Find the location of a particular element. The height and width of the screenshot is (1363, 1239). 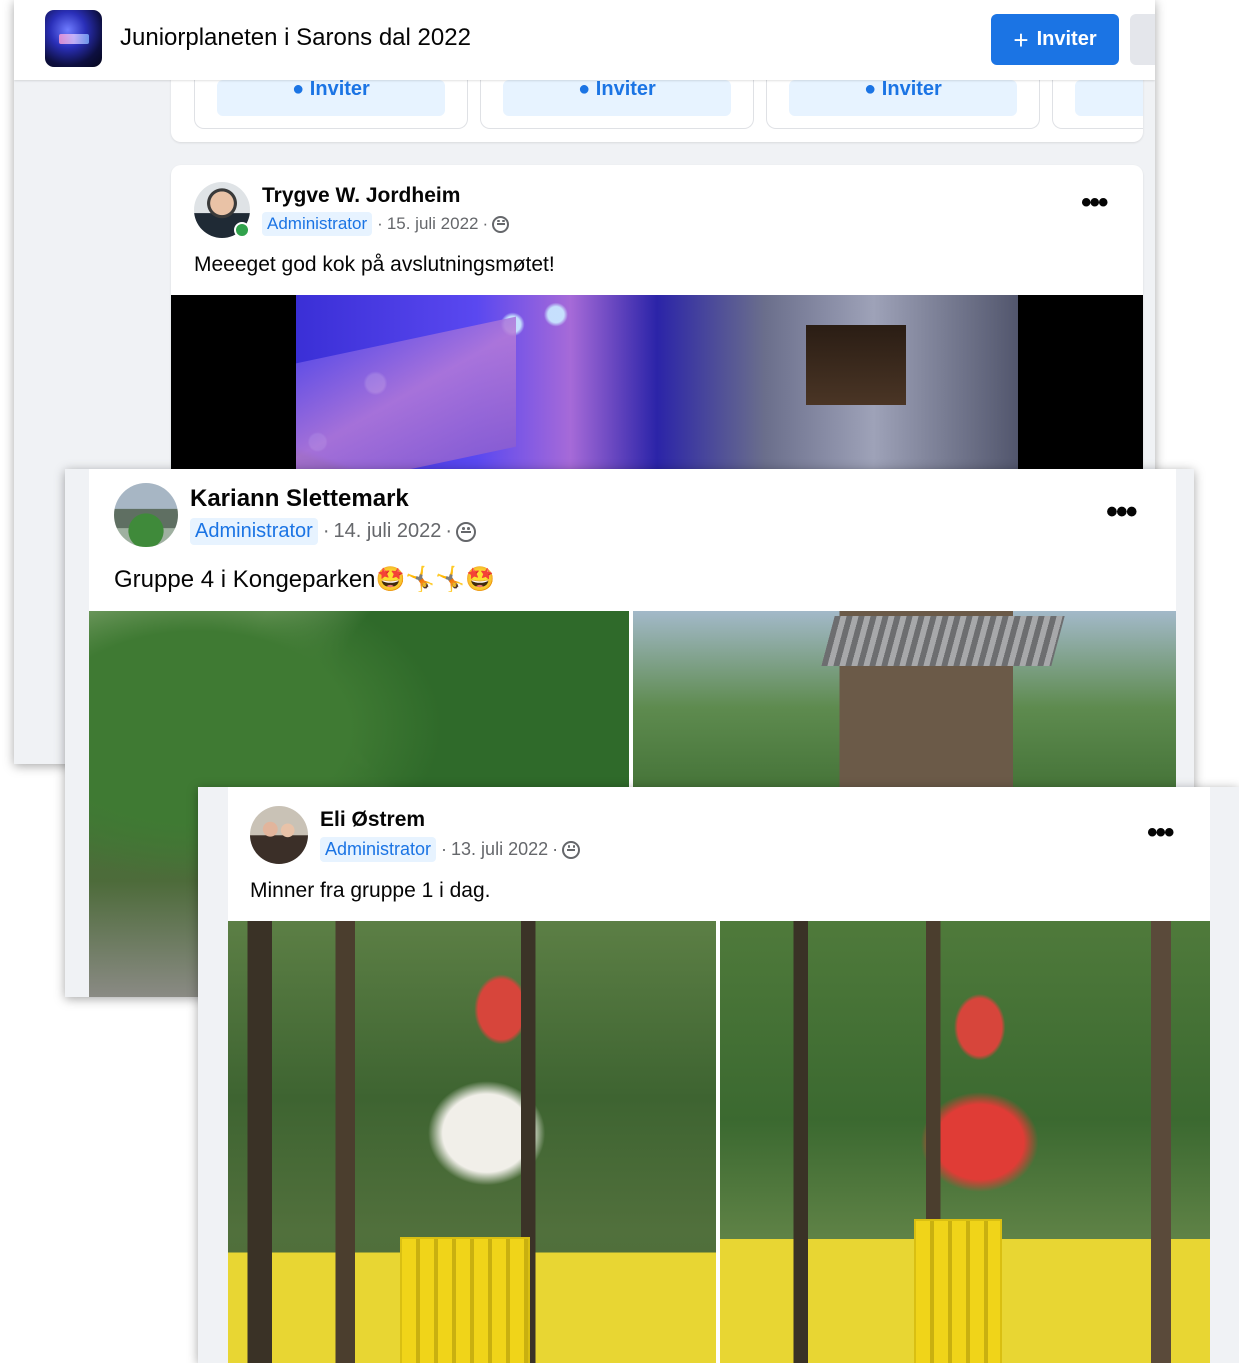

post-meta: Administrator · 14. juli 2022 · is located at coordinates (333, 531).